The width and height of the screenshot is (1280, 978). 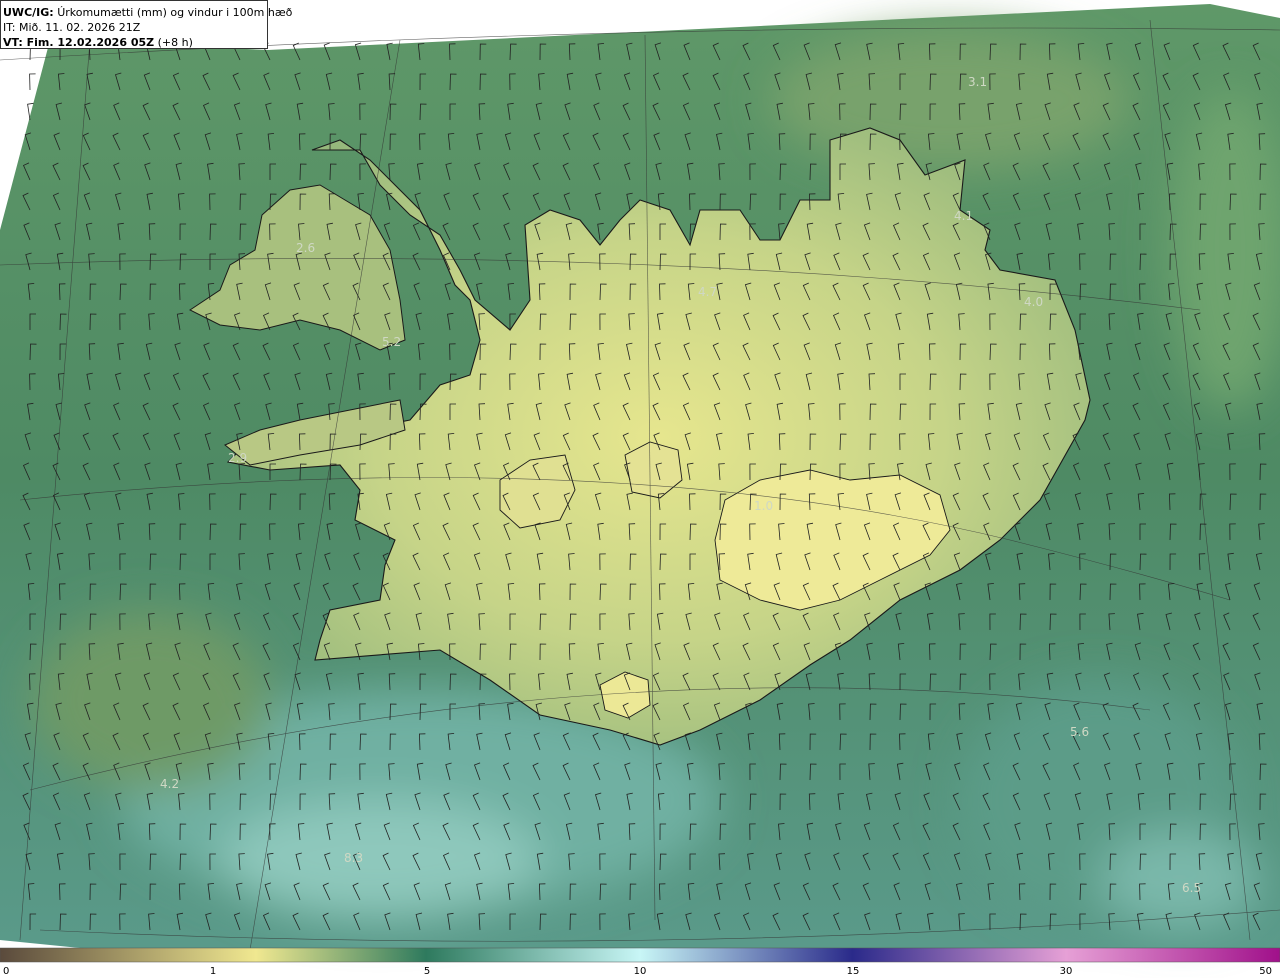 I want to click on colorbar: 0 1 5 10 15 30 50, so click(x=640, y=962).